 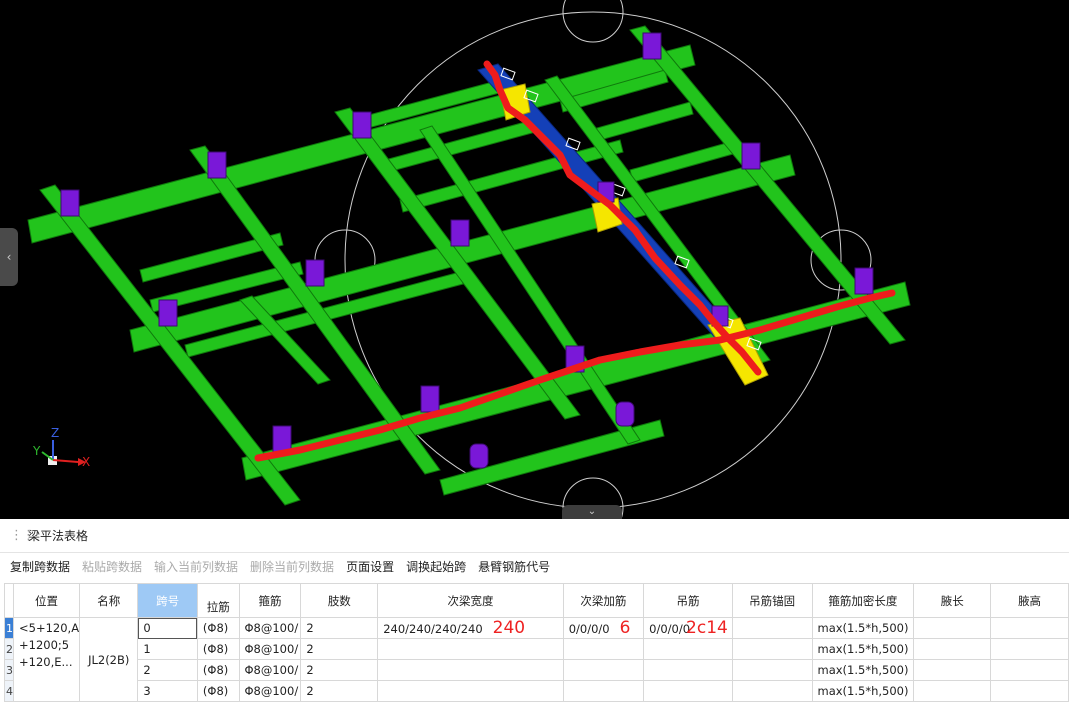 What do you see at coordinates (9, 628) in the screenshot?
I see `row-number: 1` at bounding box center [9, 628].